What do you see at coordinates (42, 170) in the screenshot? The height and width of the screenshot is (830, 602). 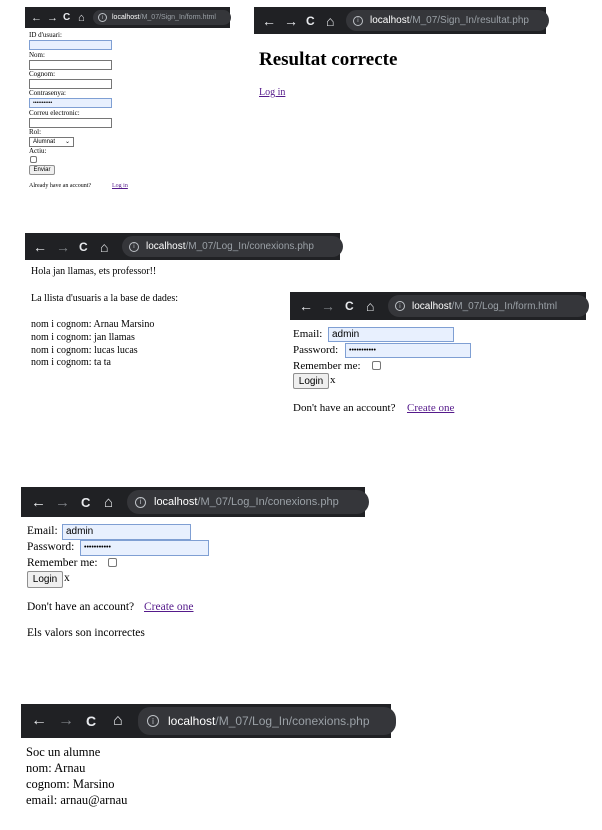 I see `enviar-button: Enviar` at bounding box center [42, 170].